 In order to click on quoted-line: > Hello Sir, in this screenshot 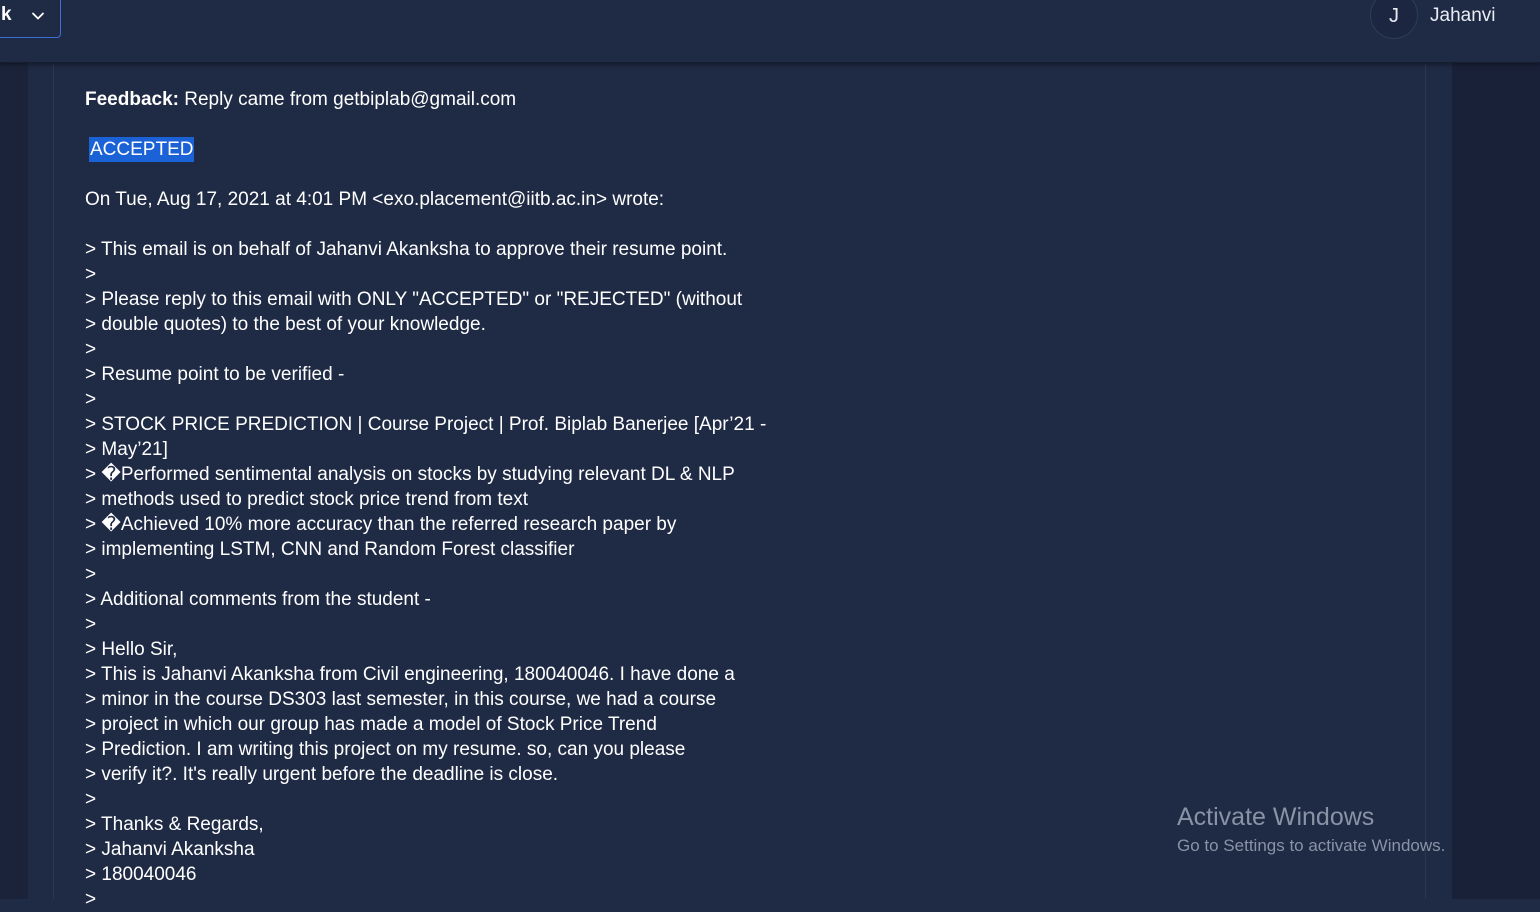, I will do `click(131, 649)`.